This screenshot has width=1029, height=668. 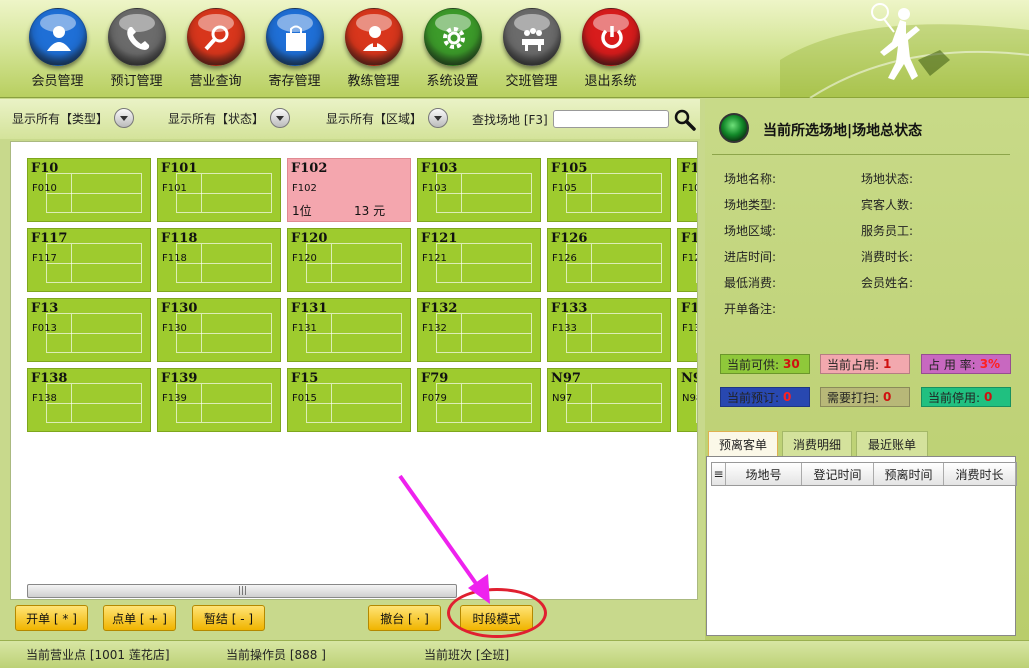 I want to click on status-filter: 显示所有【状态】, so click(x=229, y=118).